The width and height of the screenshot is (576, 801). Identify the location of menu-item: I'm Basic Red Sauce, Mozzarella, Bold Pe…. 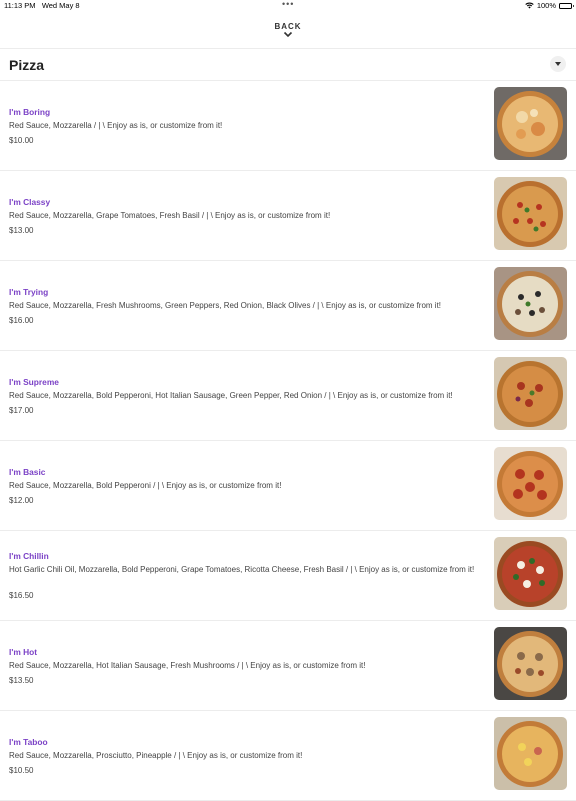
(288, 486).